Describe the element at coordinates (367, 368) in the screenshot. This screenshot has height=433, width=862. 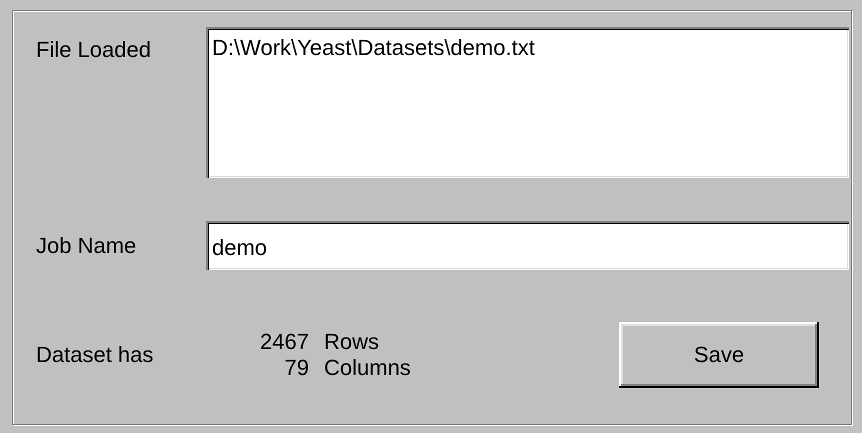
I see `count-unit: Columns` at that location.